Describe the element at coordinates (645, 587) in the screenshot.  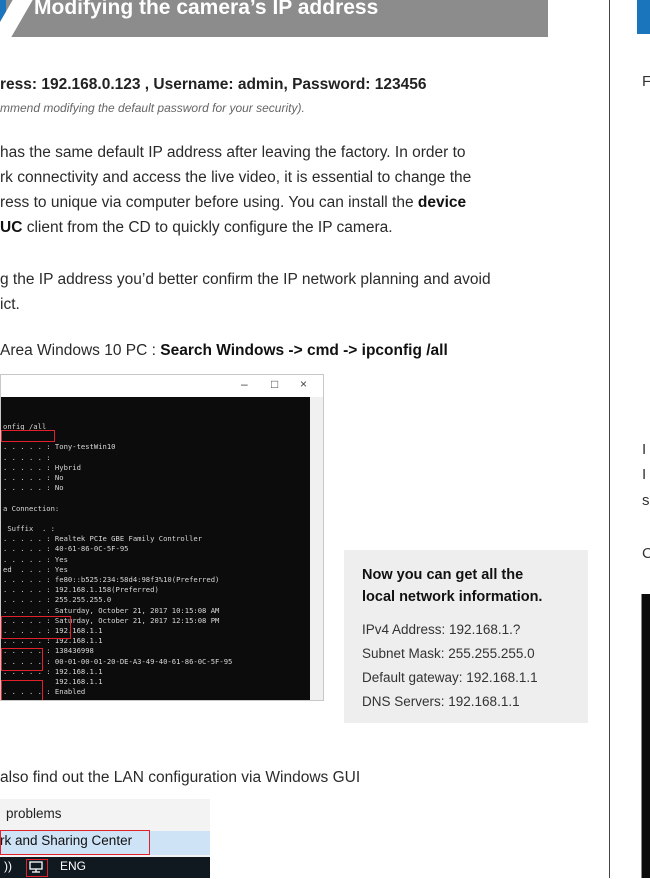
I see `right-cmd-titlebar` at that location.